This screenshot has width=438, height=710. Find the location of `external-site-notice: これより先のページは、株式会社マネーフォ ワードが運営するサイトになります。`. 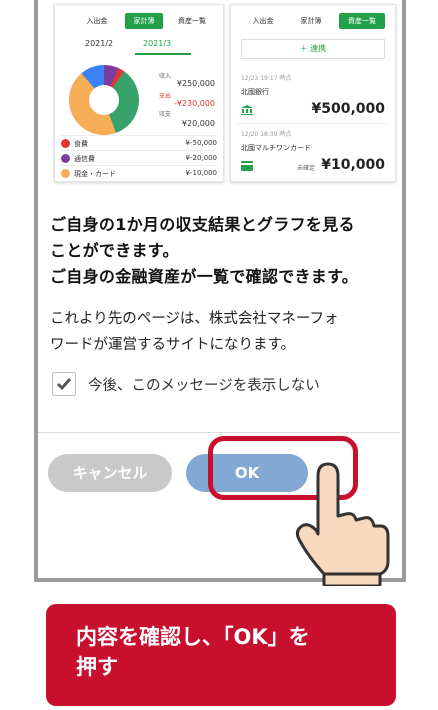

external-site-notice: これより先のページは、株式会社マネーフォ ワードが運営するサイトになります。 is located at coordinates (215, 332).